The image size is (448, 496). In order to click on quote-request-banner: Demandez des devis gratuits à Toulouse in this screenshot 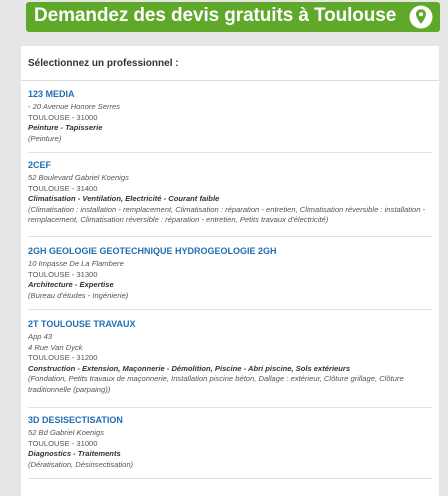, I will do `click(233, 17)`.